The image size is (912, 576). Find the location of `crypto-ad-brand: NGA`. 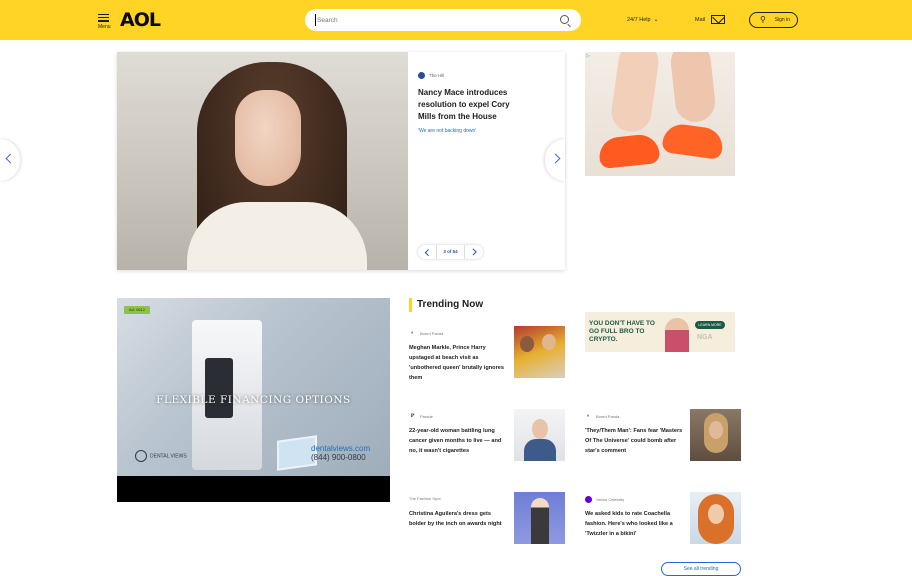

crypto-ad-brand: NGA is located at coordinates (705, 337).